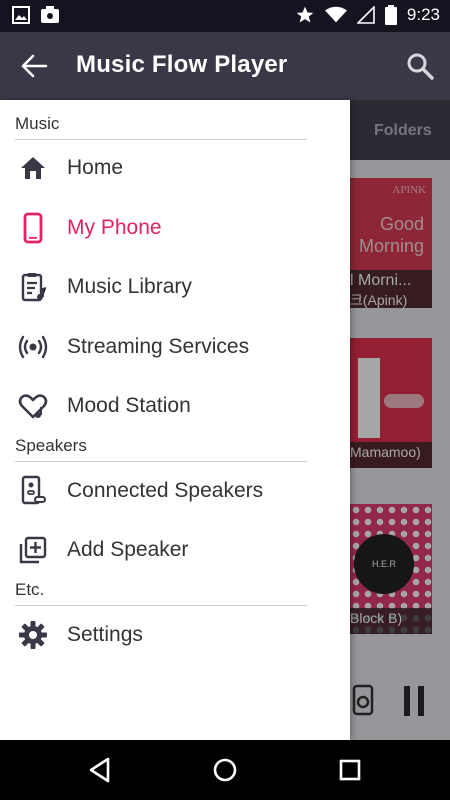 Image resolution: width=450 pixels, height=800 pixels. What do you see at coordinates (33, 490) in the screenshot?
I see `speaker-link-icon` at bounding box center [33, 490].